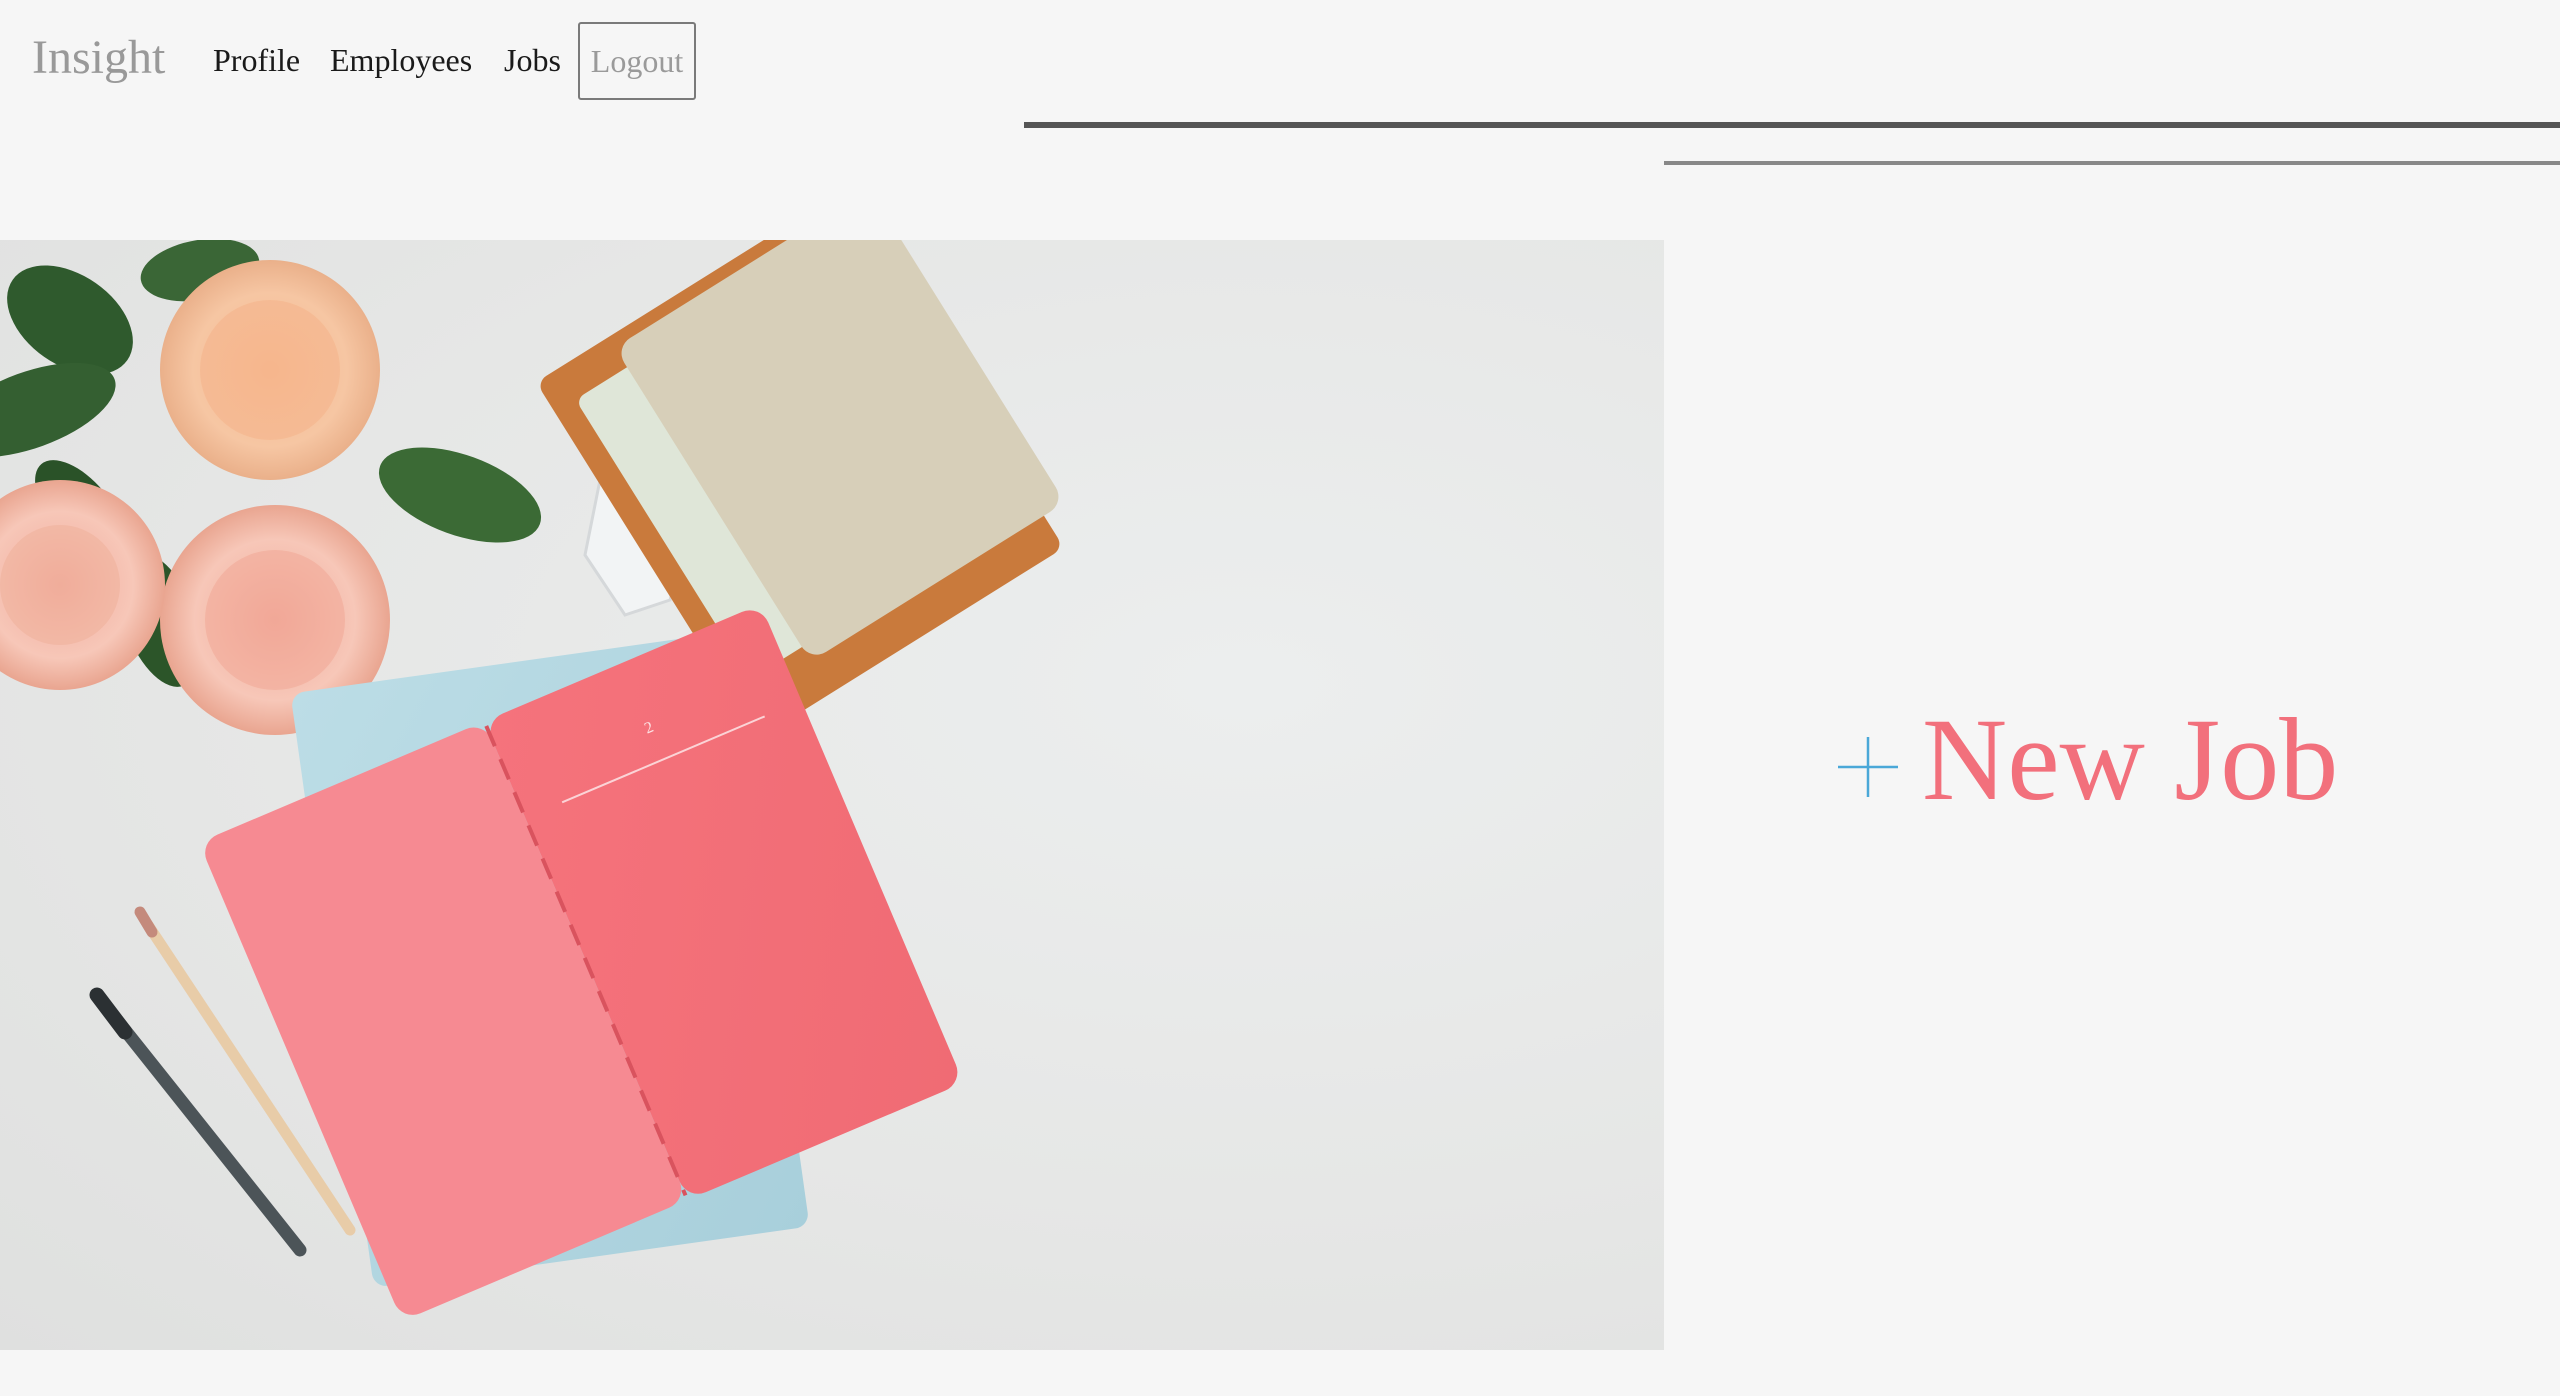 Image resolution: width=2560 pixels, height=1396 pixels. I want to click on header-divider-bottom, so click(2112, 163).